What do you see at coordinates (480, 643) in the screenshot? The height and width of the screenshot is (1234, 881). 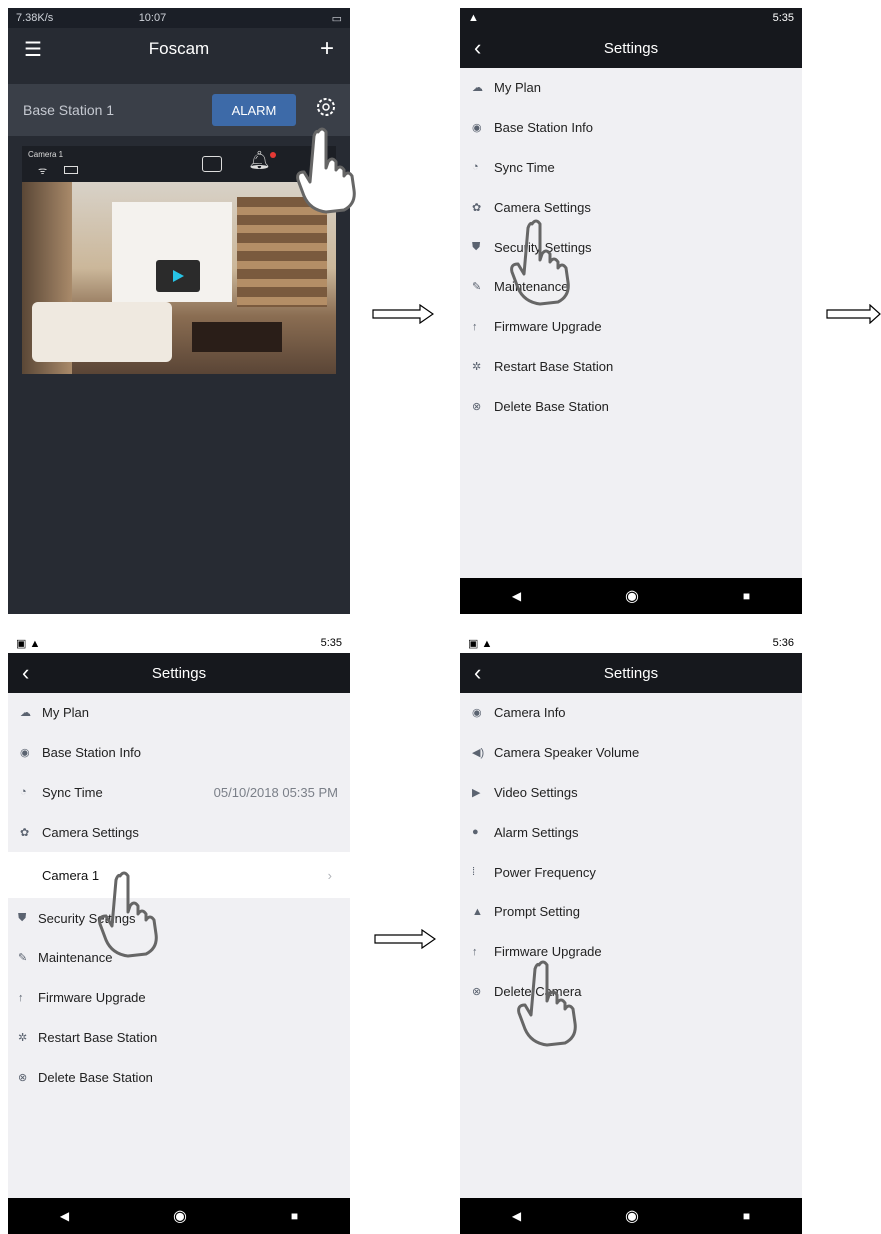 I see `warning-icon: ▣ ▲` at bounding box center [480, 643].